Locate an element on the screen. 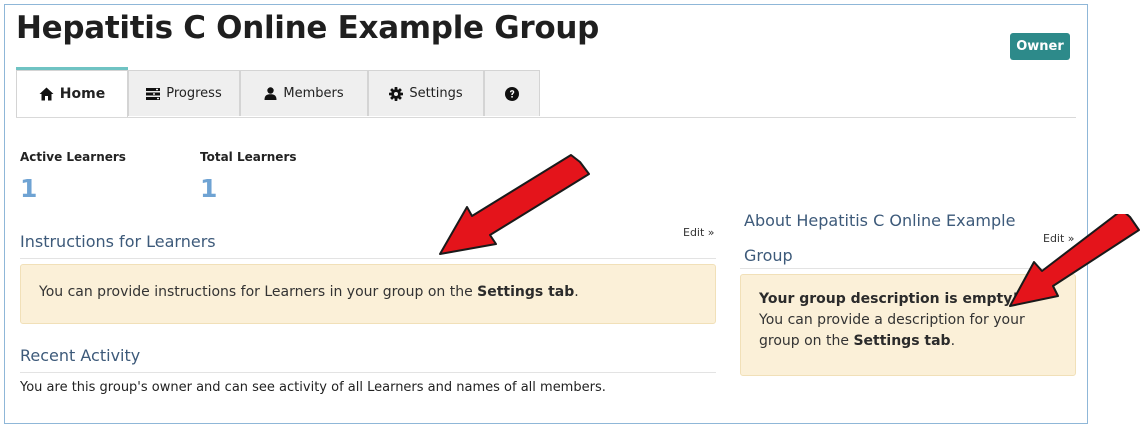 Image resolution: width=1143 pixels, height=424 pixels. about-heading: About Hepatitis C Online Example Group is located at coordinates (880, 238).